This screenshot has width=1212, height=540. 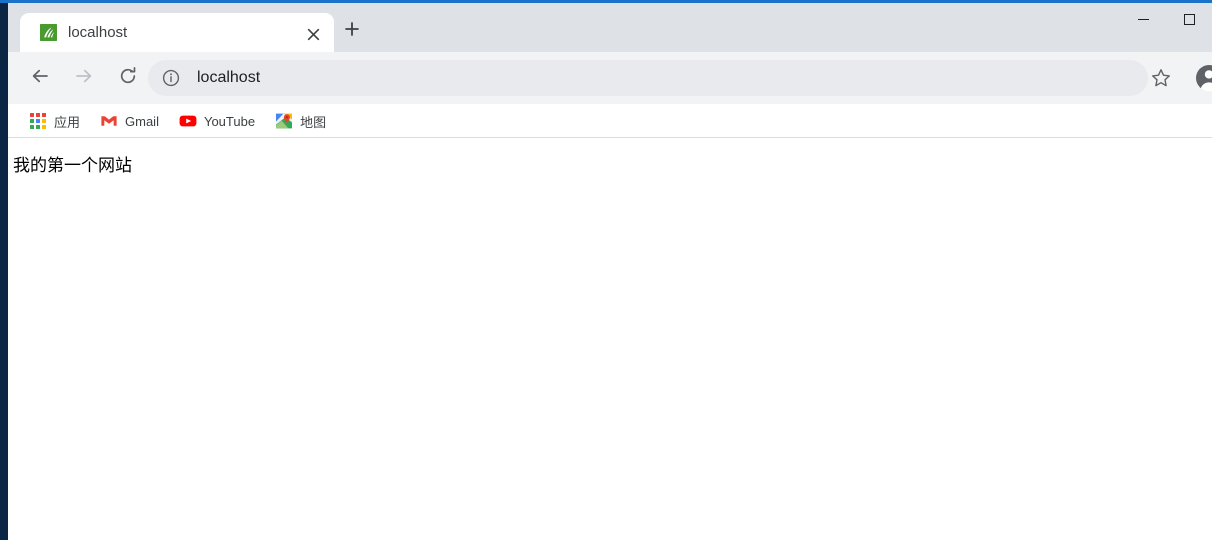 I want to click on bookmark-gmail-label: Gmail, so click(x=142, y=121).